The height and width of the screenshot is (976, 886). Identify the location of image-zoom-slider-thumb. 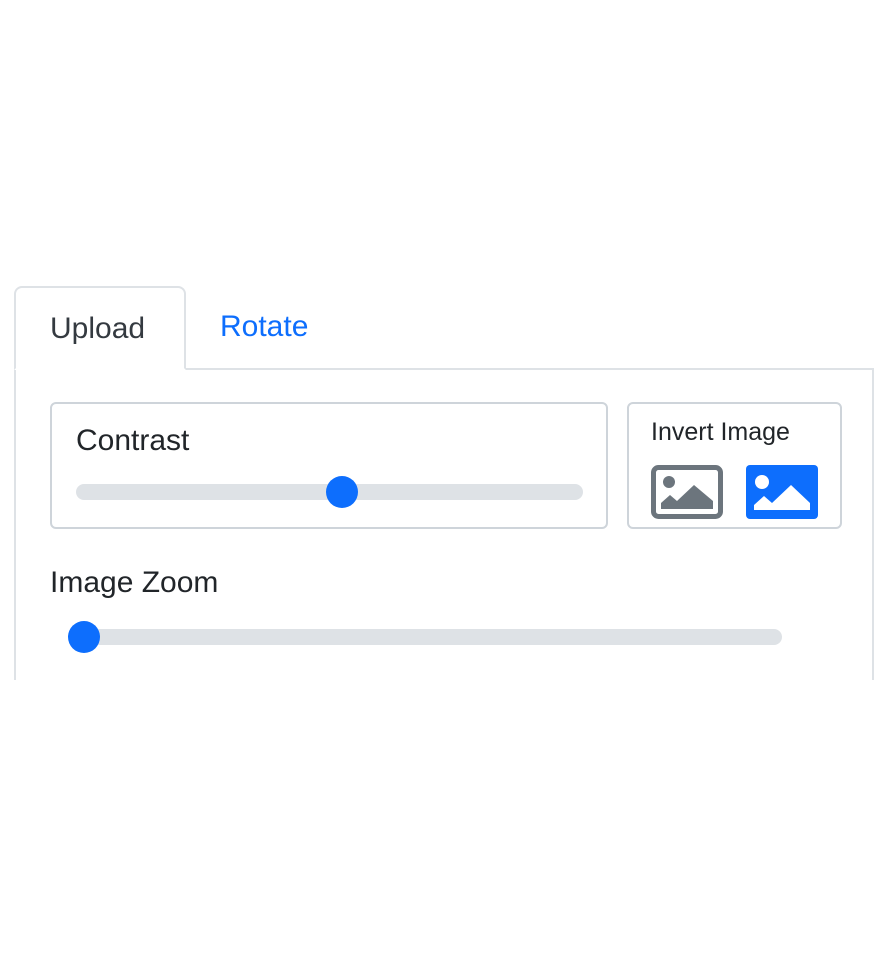
(84, 637).